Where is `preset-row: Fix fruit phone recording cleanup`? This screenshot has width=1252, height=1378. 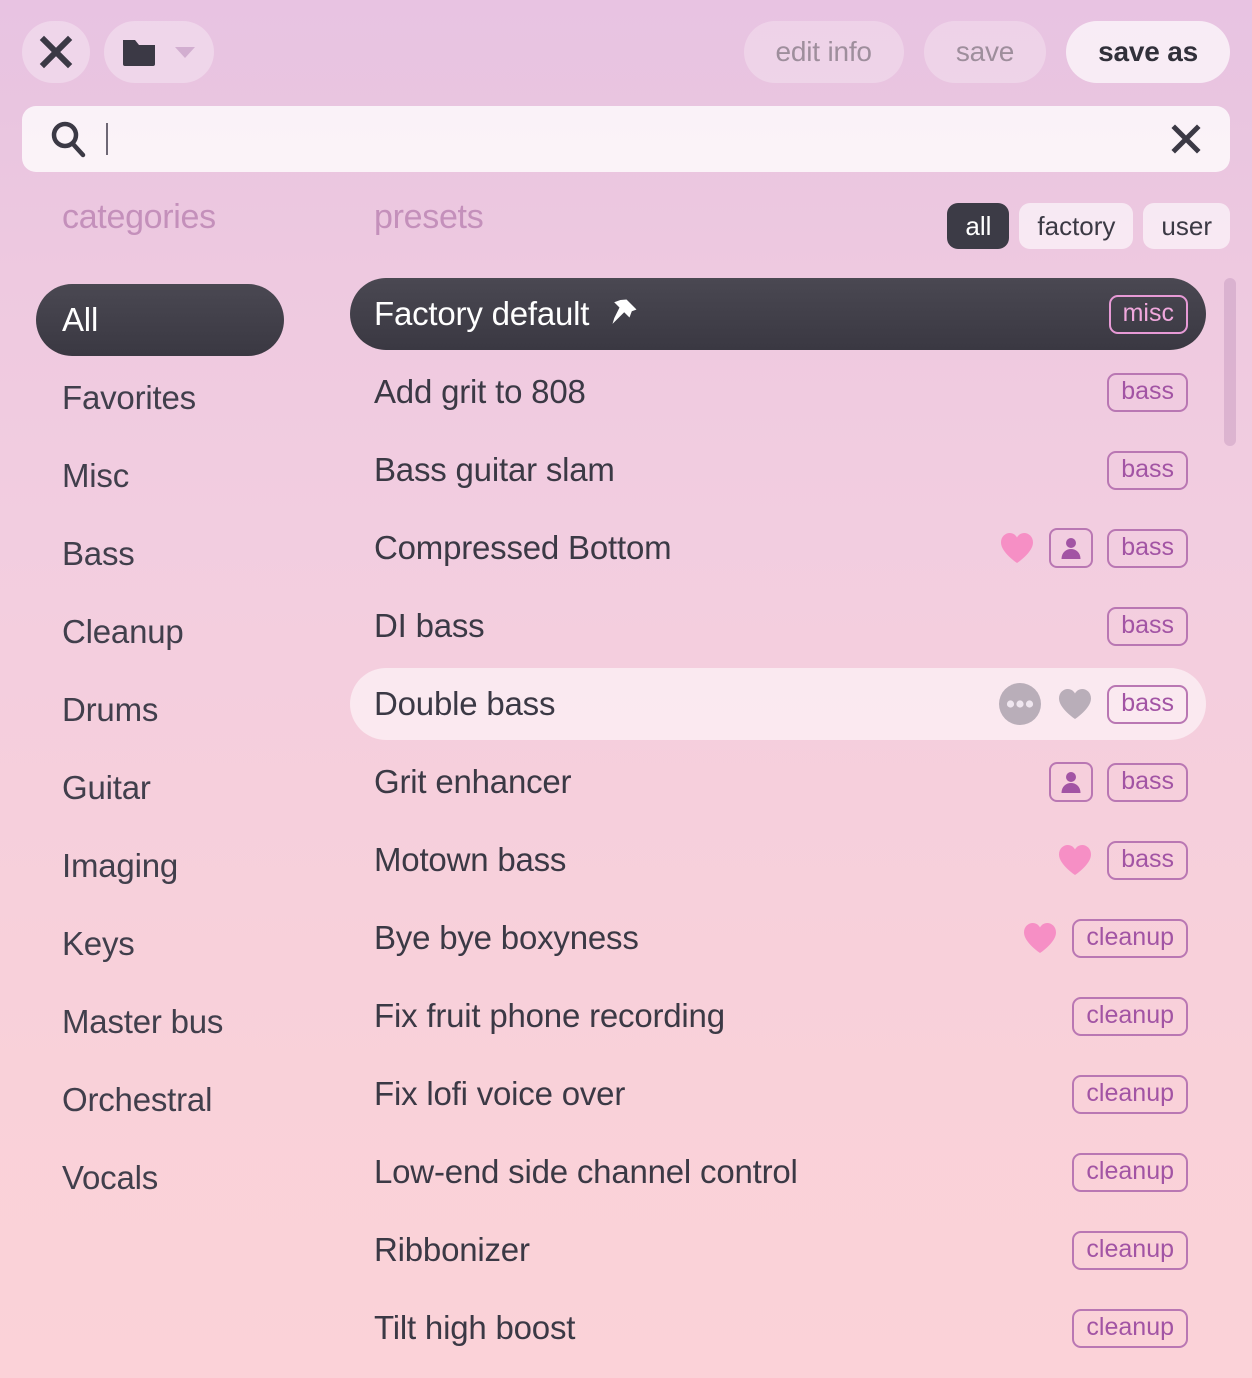
preset-row: Fix fruit phone recording cleanup is located at coordinates (778, 1016).